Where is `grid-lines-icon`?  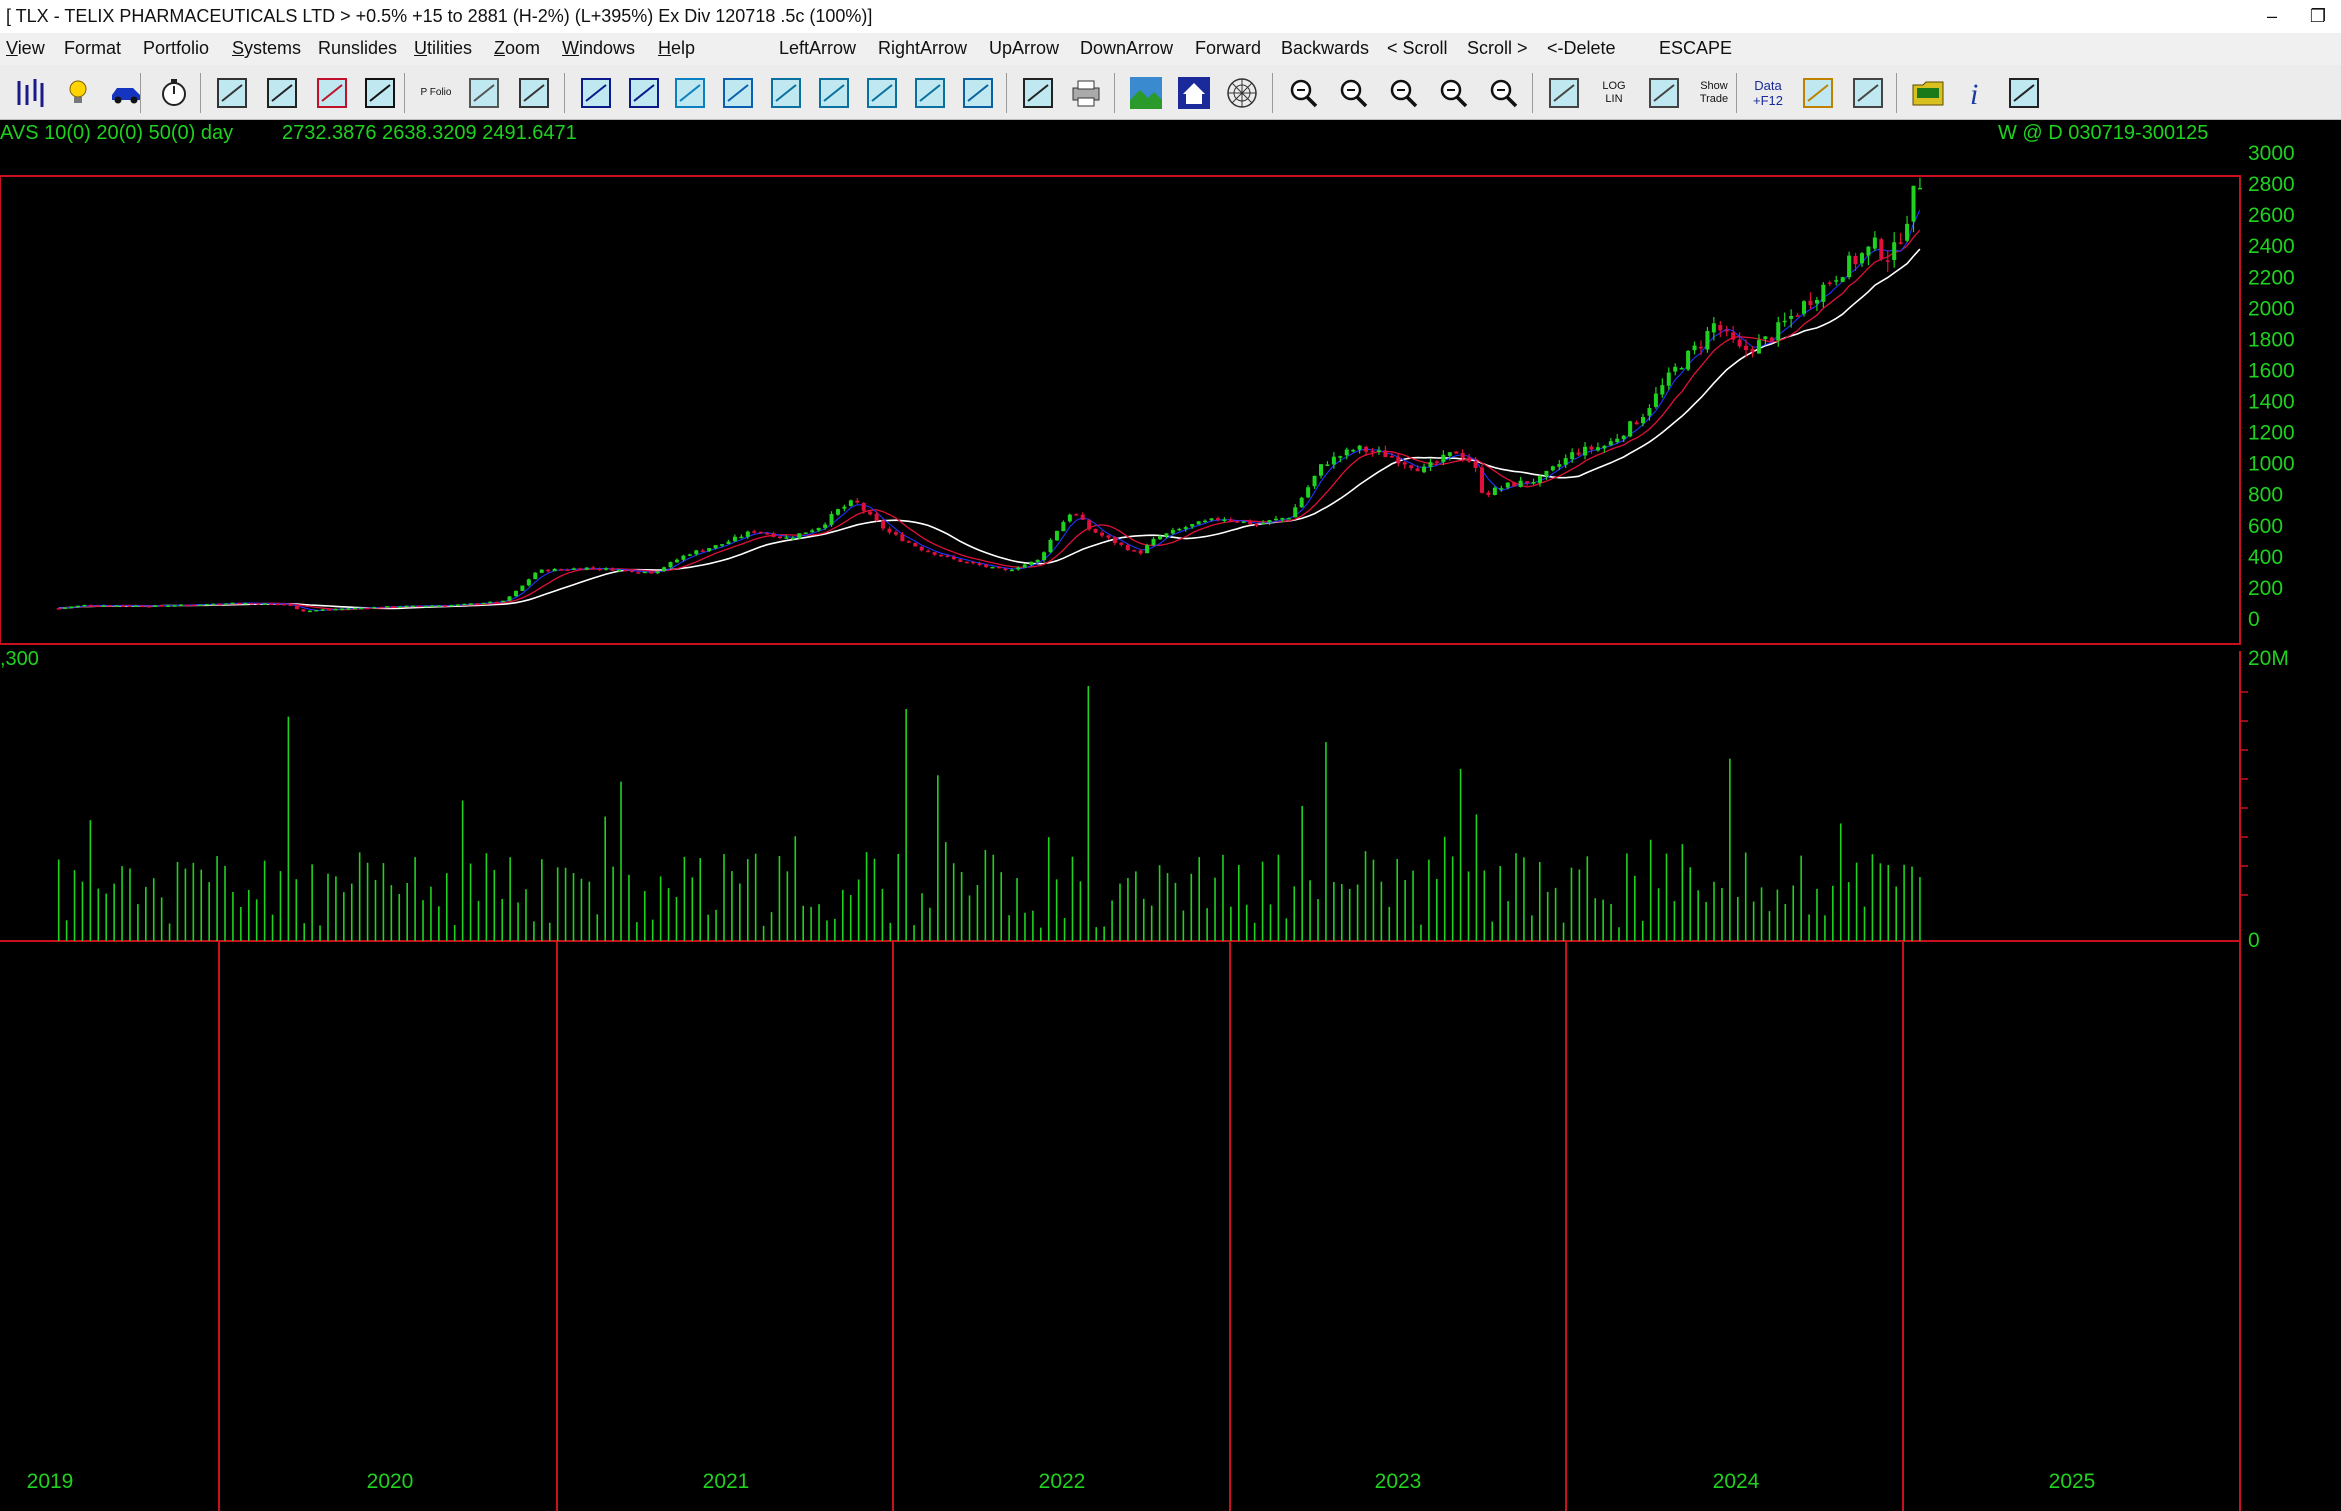
grid-lines-icon is located at coordinates (978, 93).